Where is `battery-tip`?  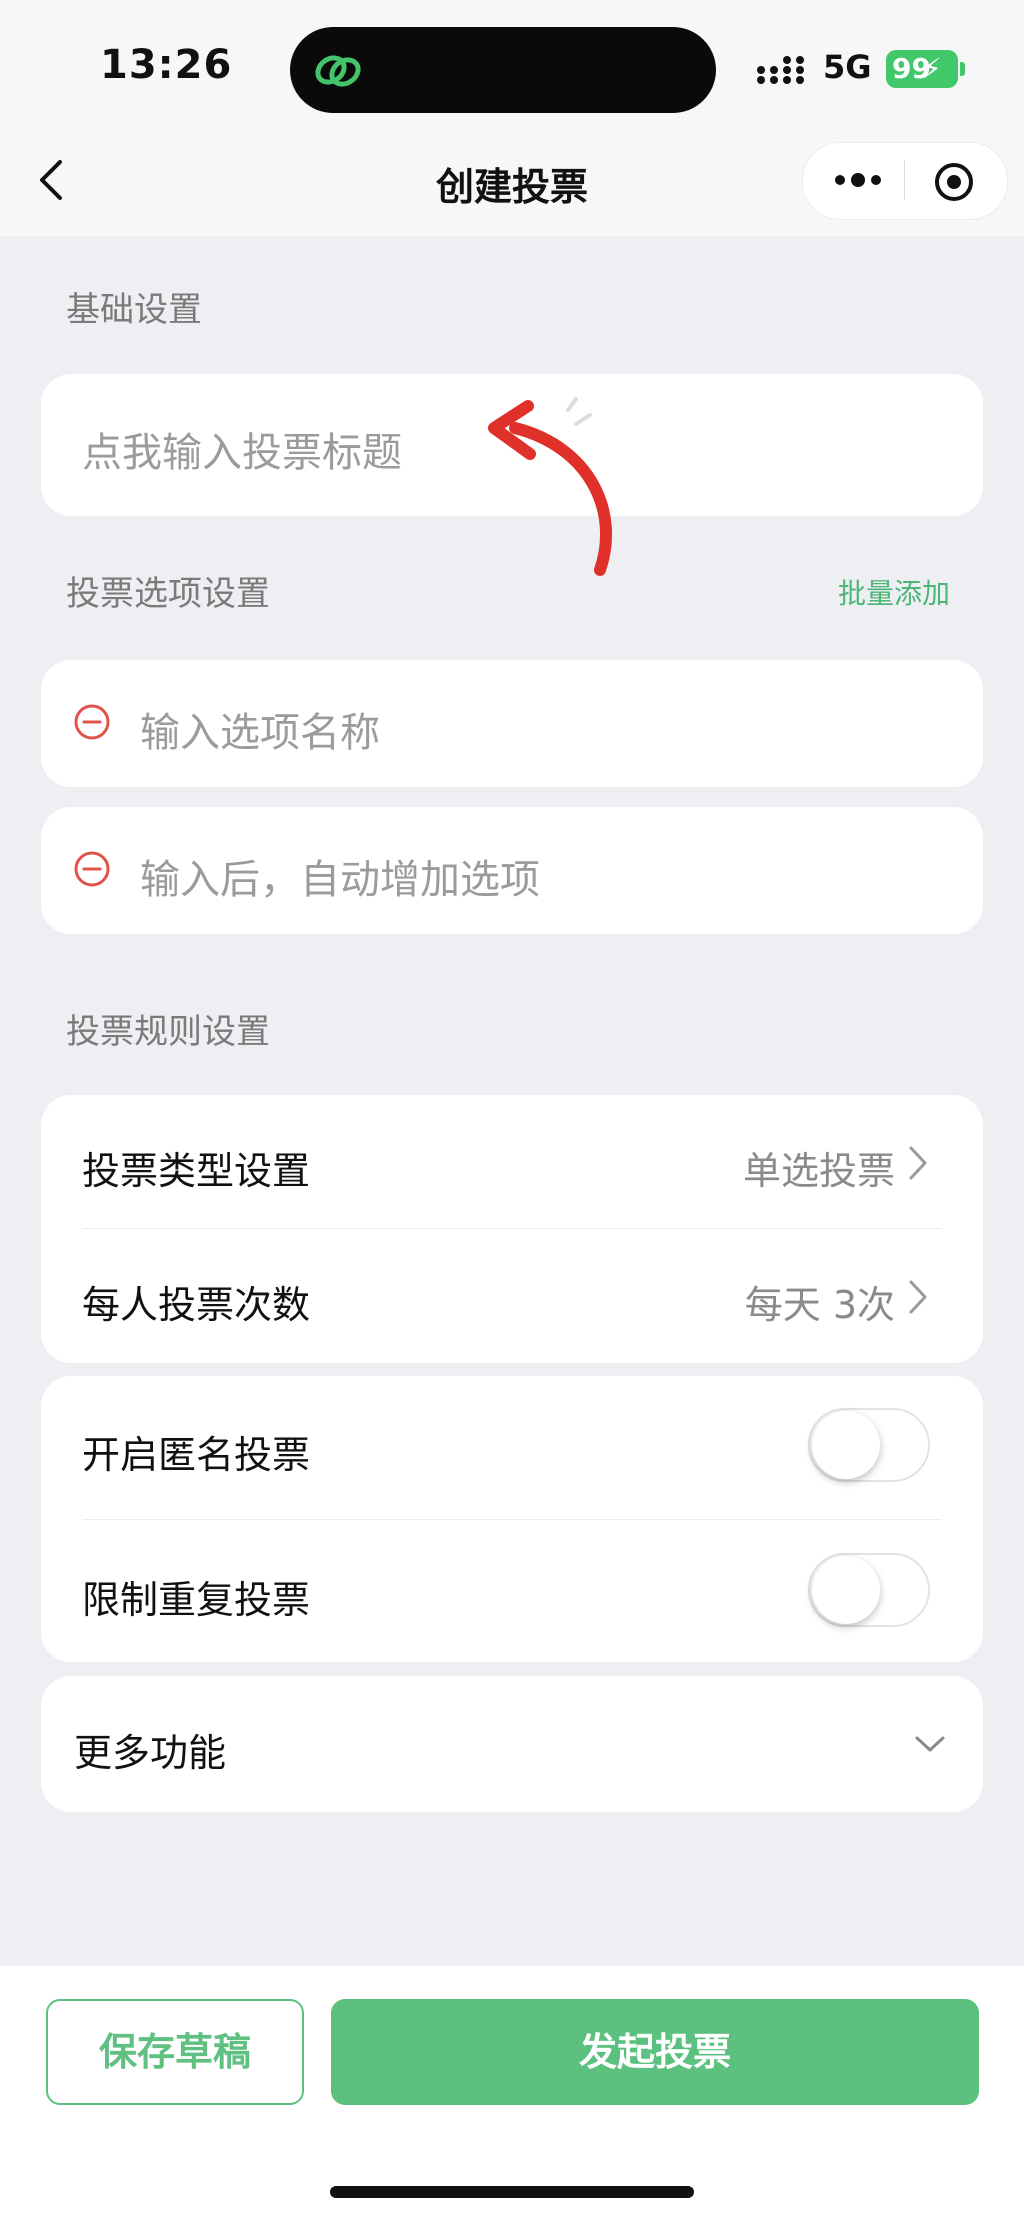
battery-tip is located at coordinates (962, 69).